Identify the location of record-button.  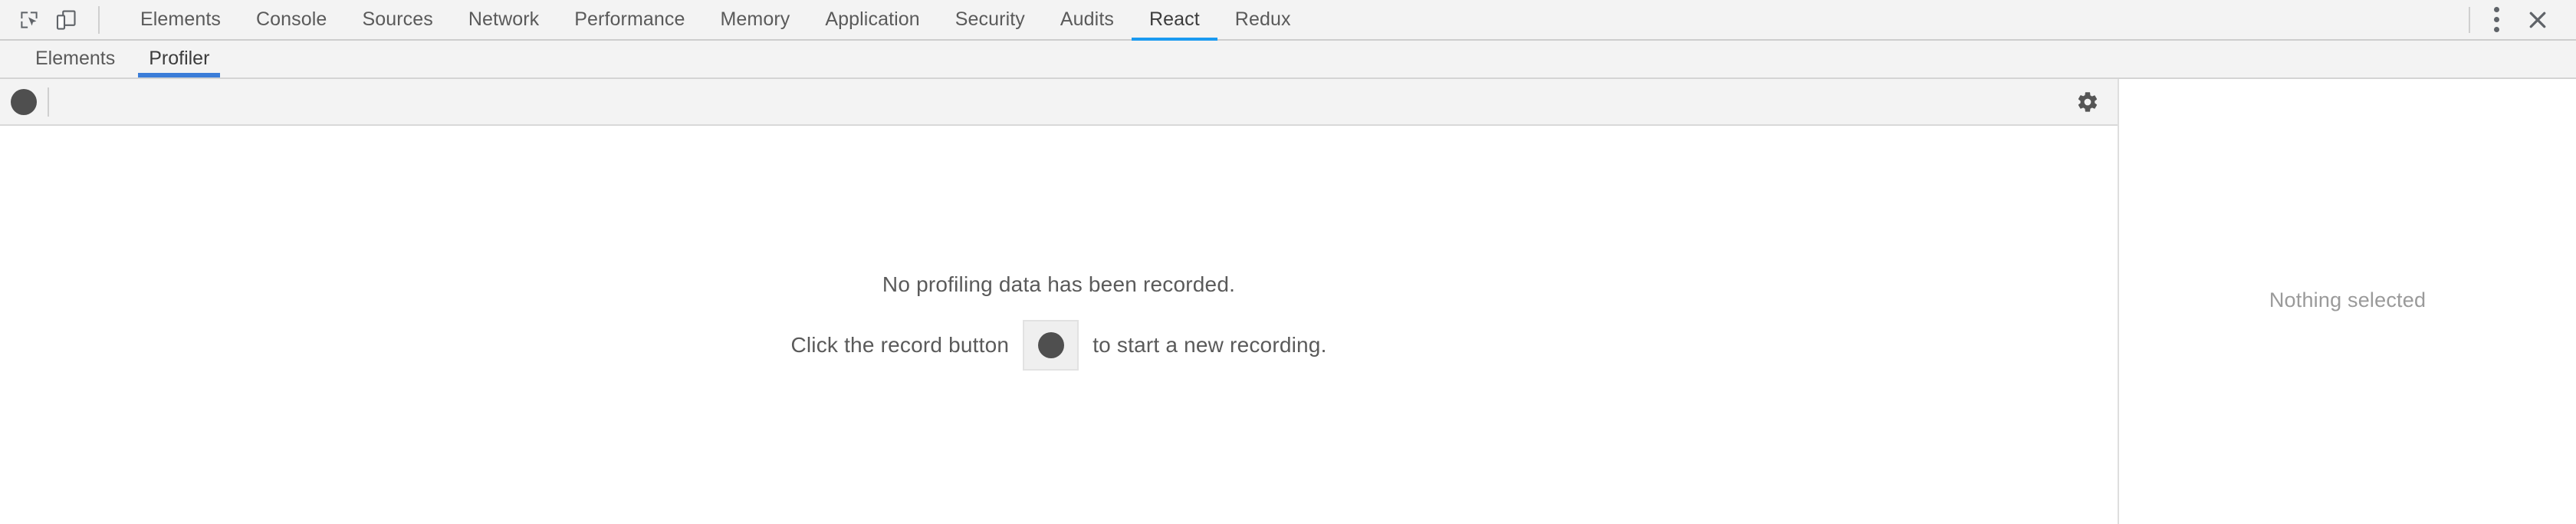
(24, 101).